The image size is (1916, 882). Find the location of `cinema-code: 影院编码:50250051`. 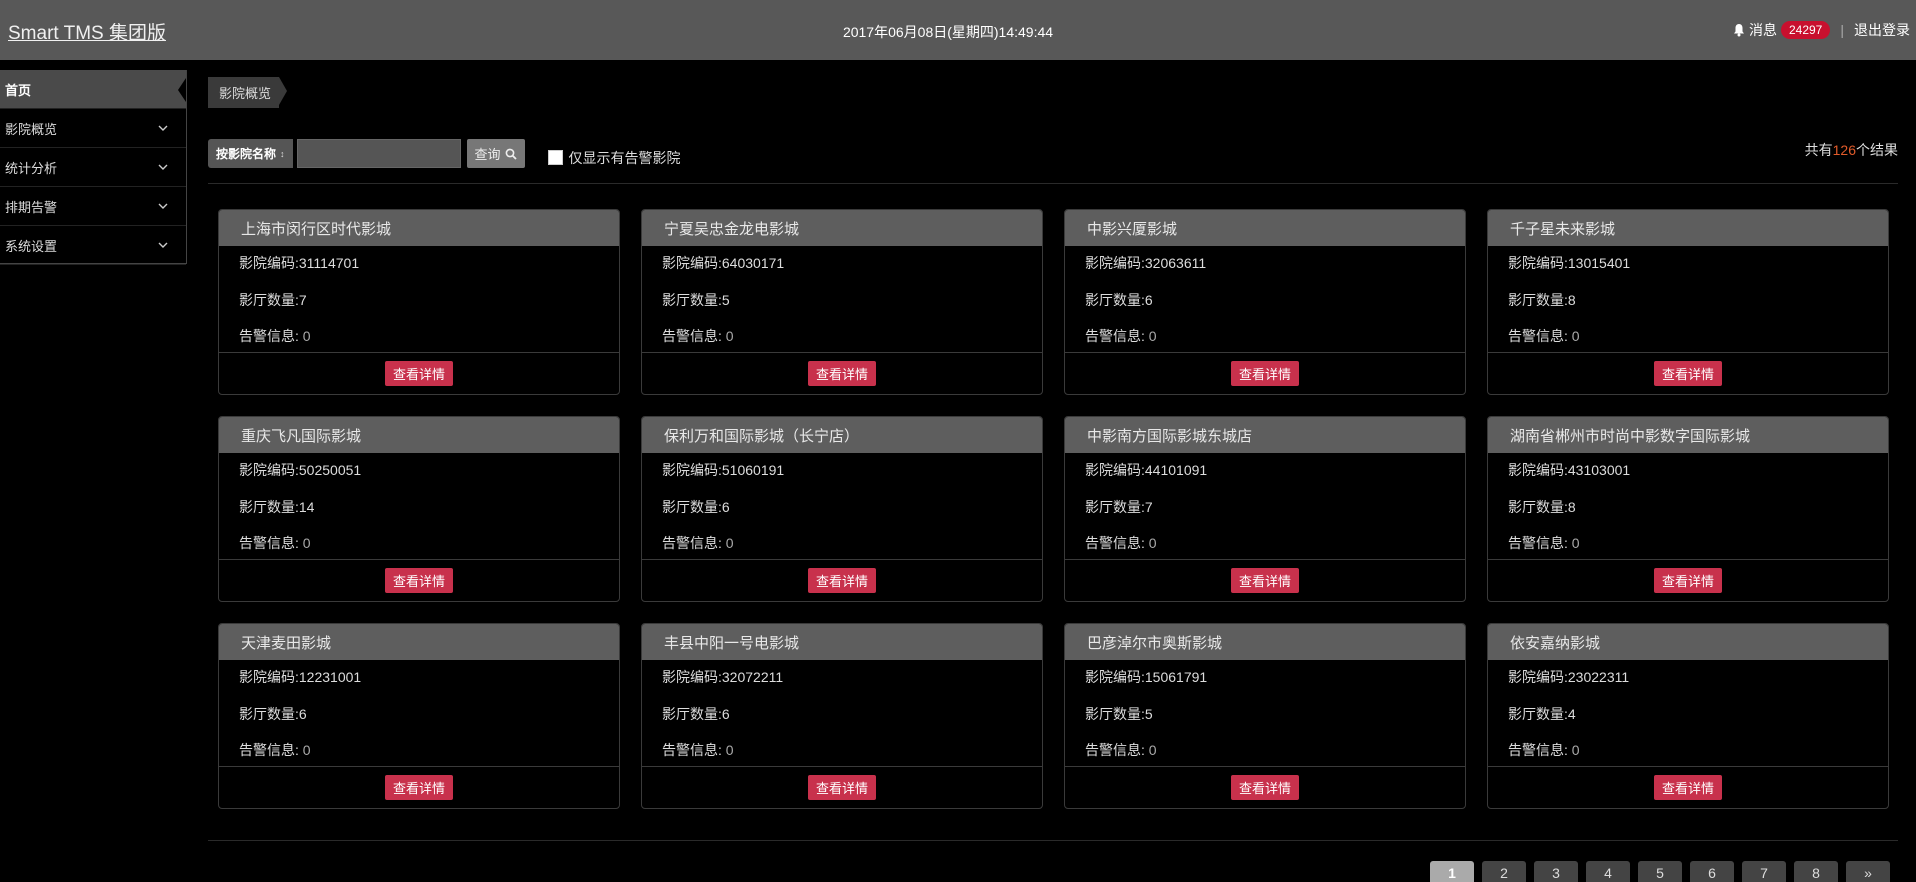

cinema-code: 影院编码:50250051 is located at coordinates (300, 470).